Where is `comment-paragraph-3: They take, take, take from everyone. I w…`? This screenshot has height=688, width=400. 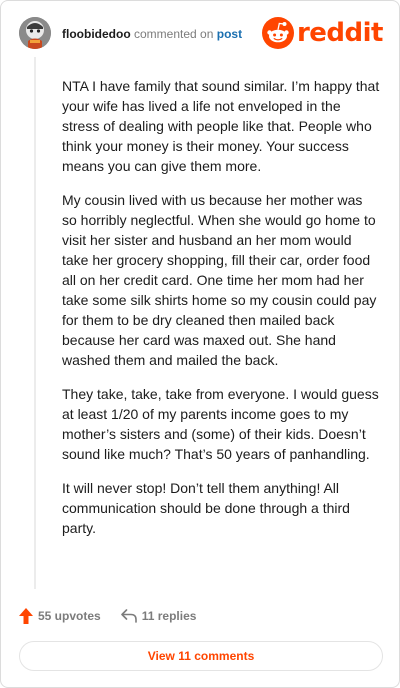 comment-paragraph-3: They take, take, take from everyone. I w… is located at coordinates (220, 424).